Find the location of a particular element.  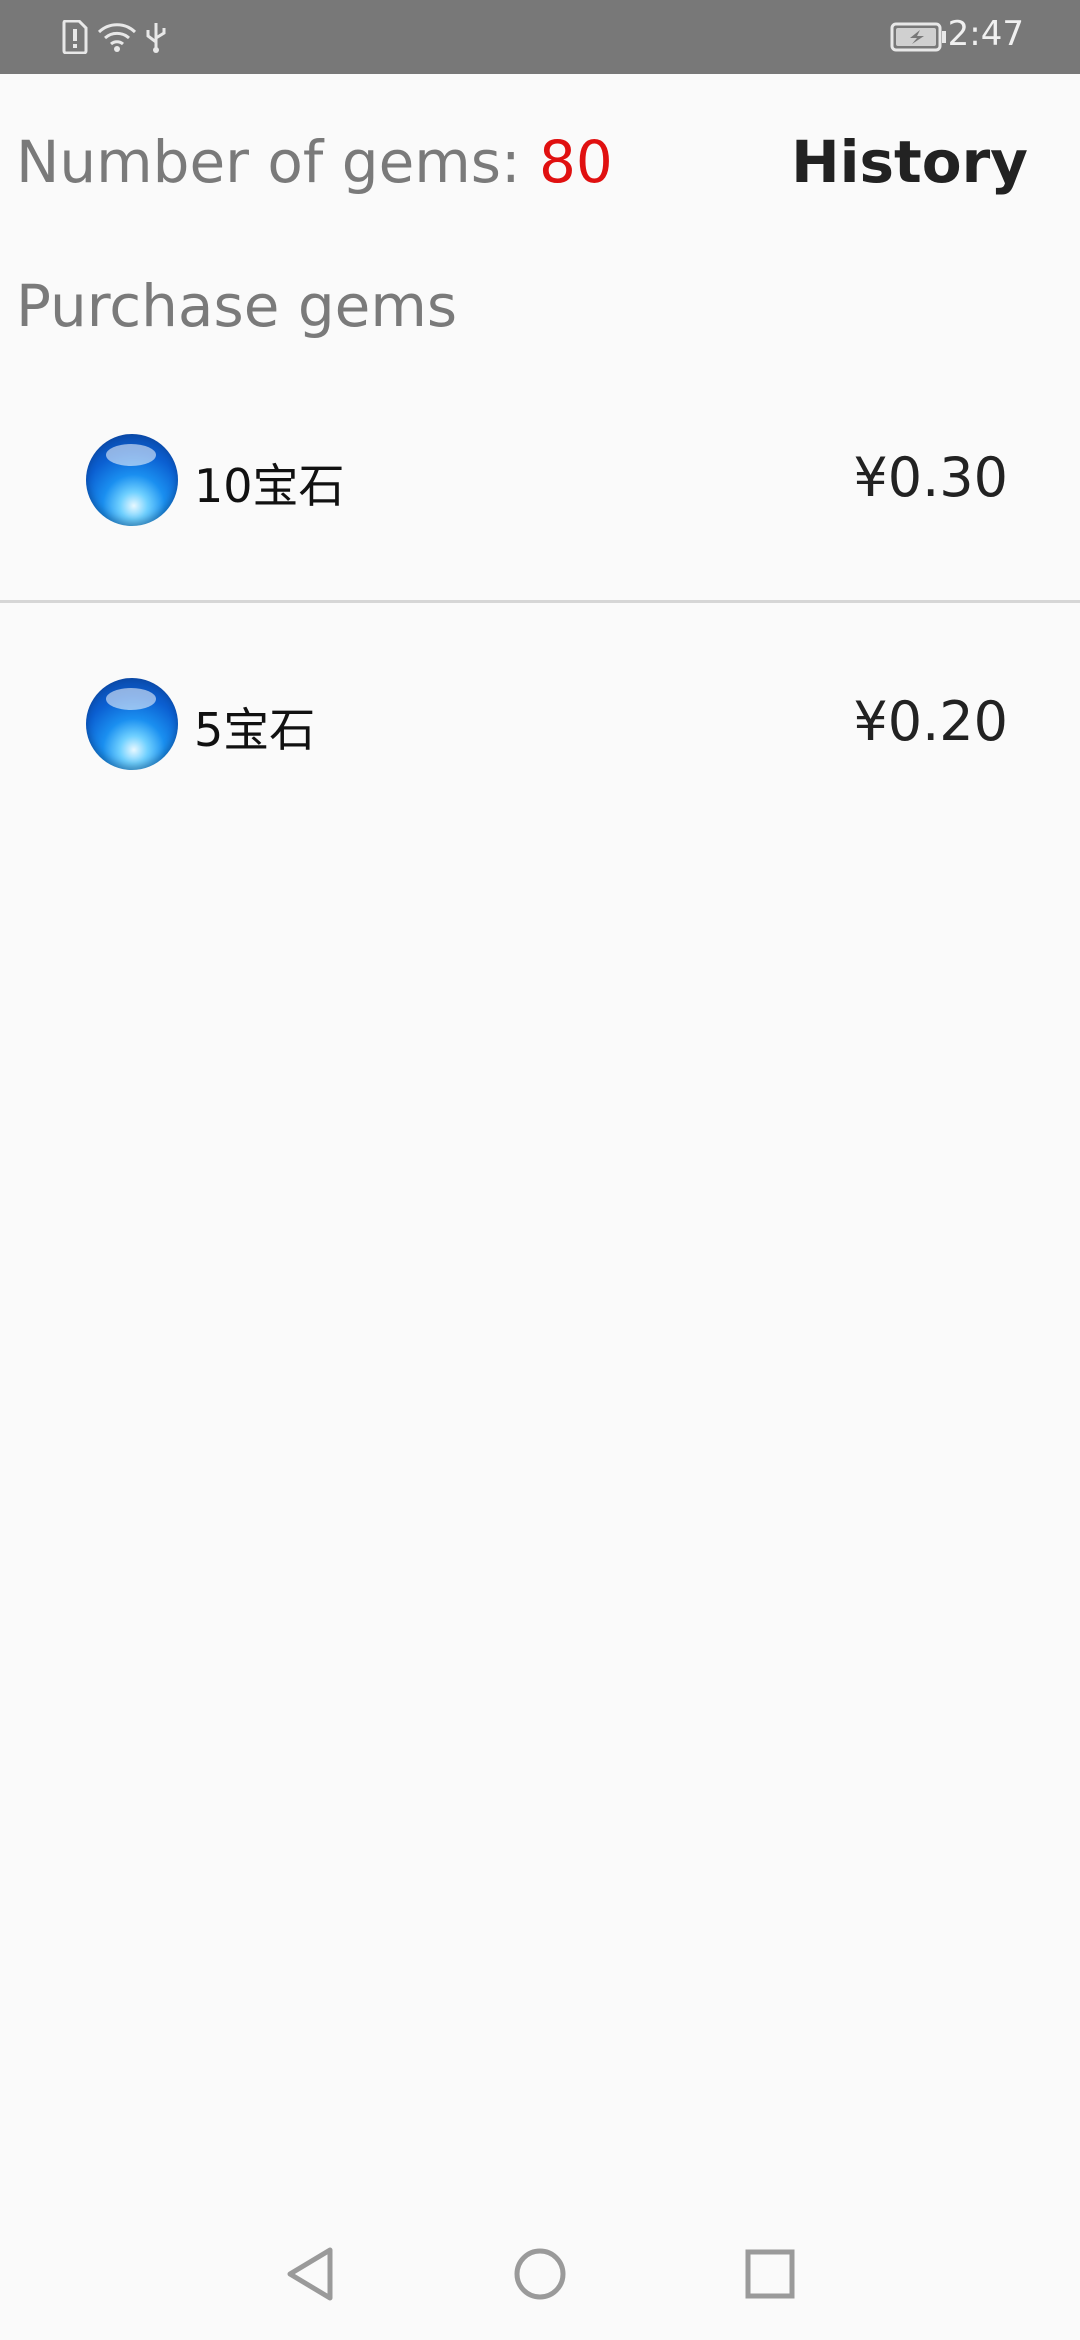

battery-charging-icon is located at coordinates (919, 39).